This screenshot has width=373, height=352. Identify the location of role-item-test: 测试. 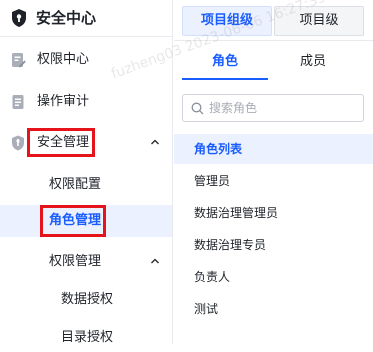
(273, 309).